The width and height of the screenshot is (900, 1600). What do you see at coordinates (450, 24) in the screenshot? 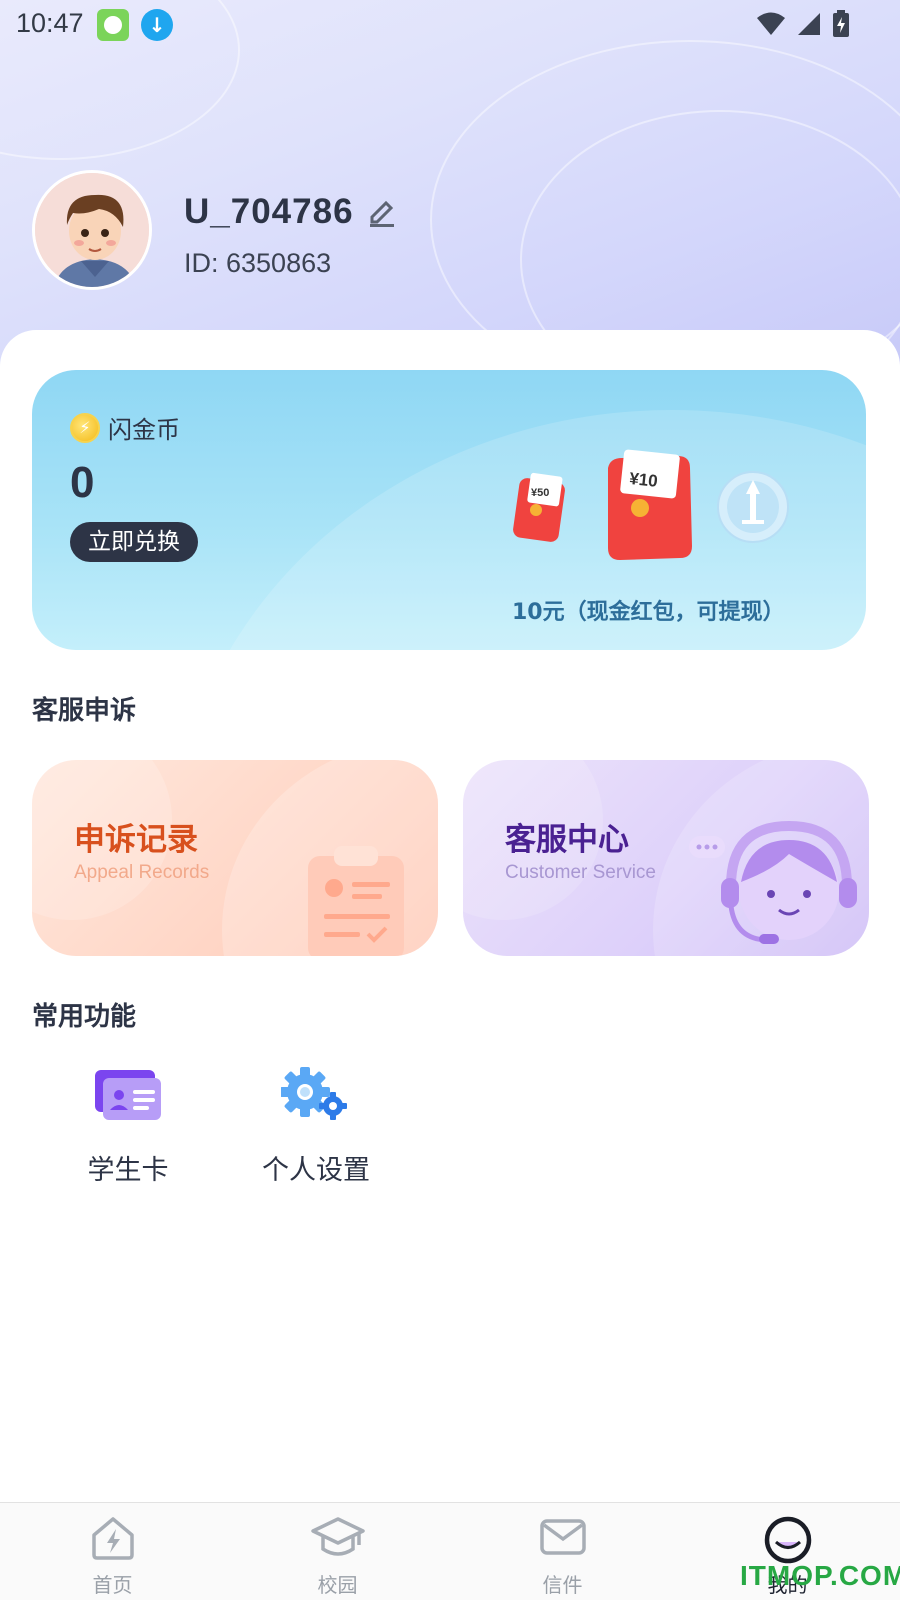
I see `status-bar: 10:47 ↓` at bounding box center [450, 24].